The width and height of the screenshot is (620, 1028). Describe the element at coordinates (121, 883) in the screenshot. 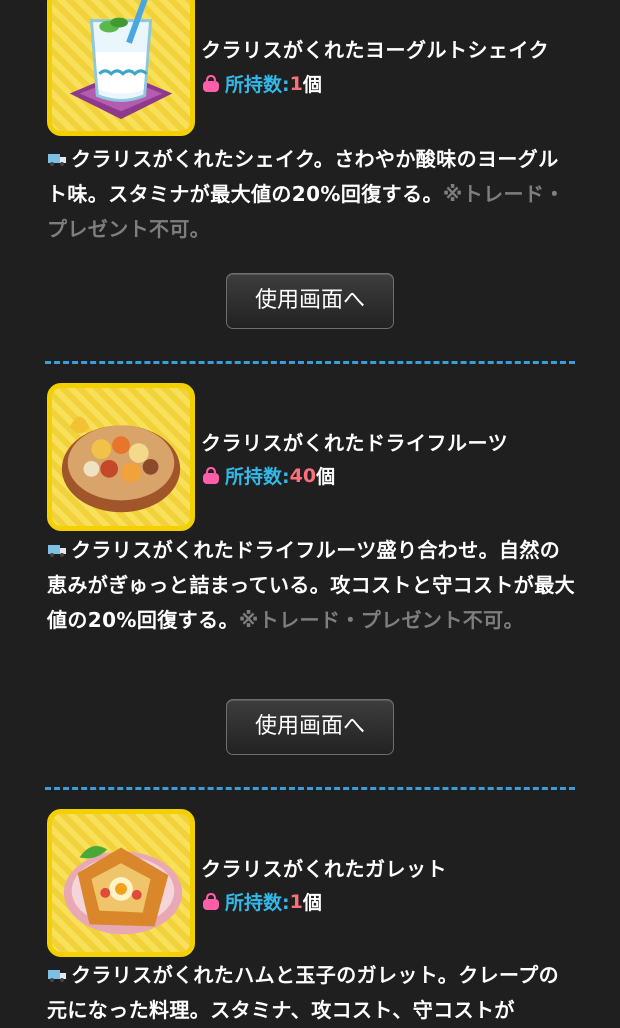

I see `galette-icon` at that location.